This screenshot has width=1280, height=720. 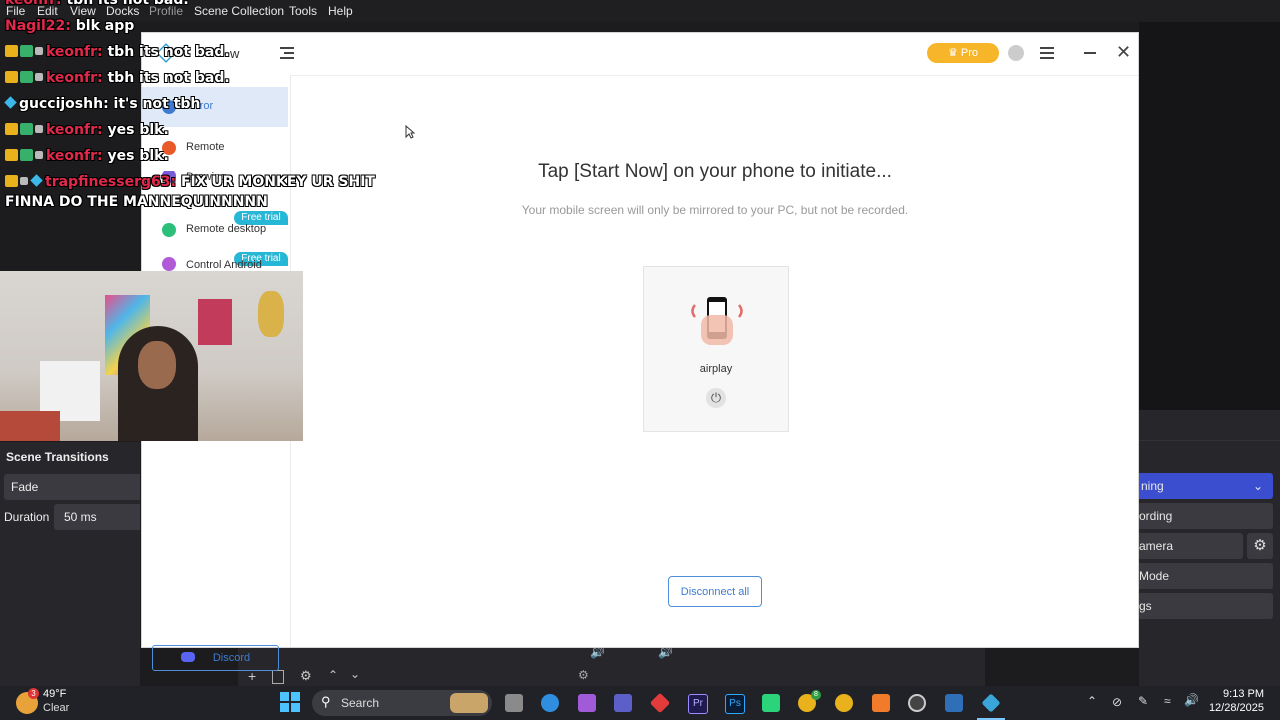 I want to click on app-red-icon, so click(x=660, y=703).